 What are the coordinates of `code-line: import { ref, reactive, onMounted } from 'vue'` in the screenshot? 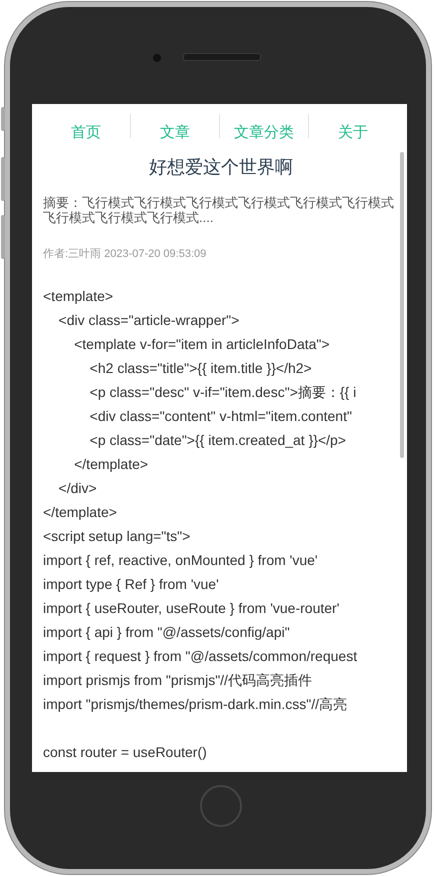 It's located at (181, 560).